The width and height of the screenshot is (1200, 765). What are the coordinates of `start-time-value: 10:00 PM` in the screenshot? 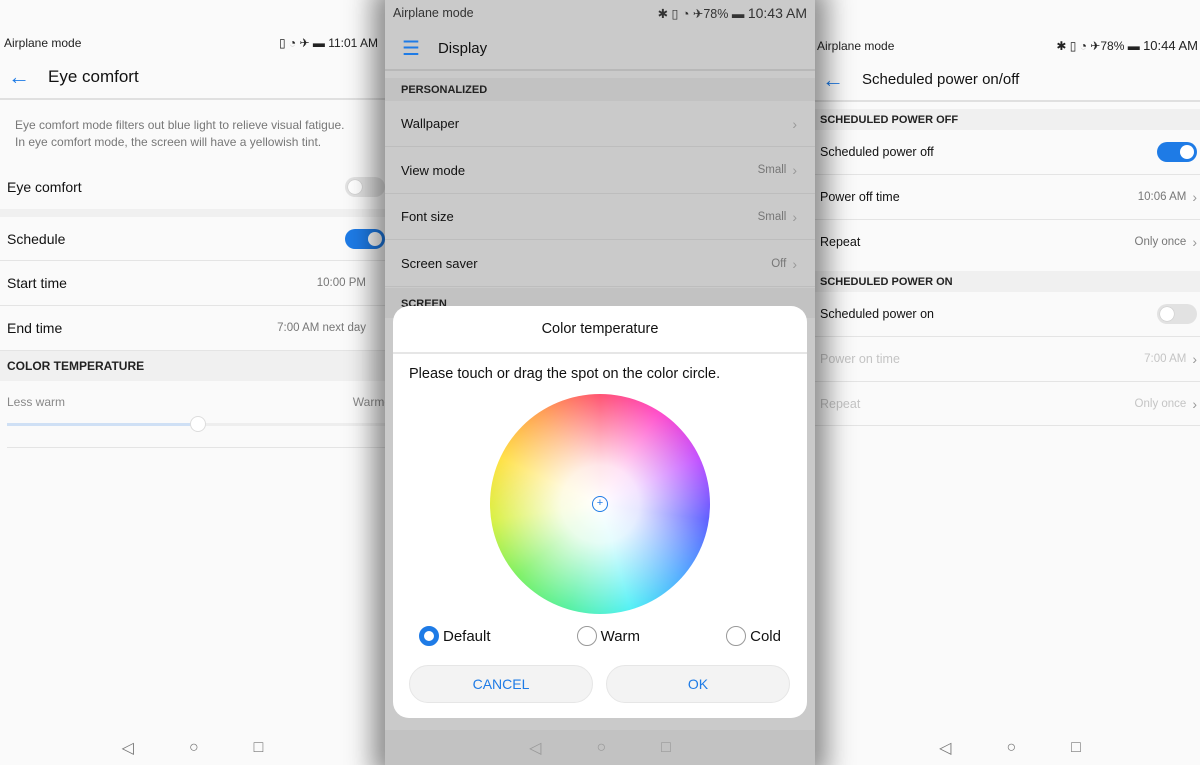 It's located at (341, 283).